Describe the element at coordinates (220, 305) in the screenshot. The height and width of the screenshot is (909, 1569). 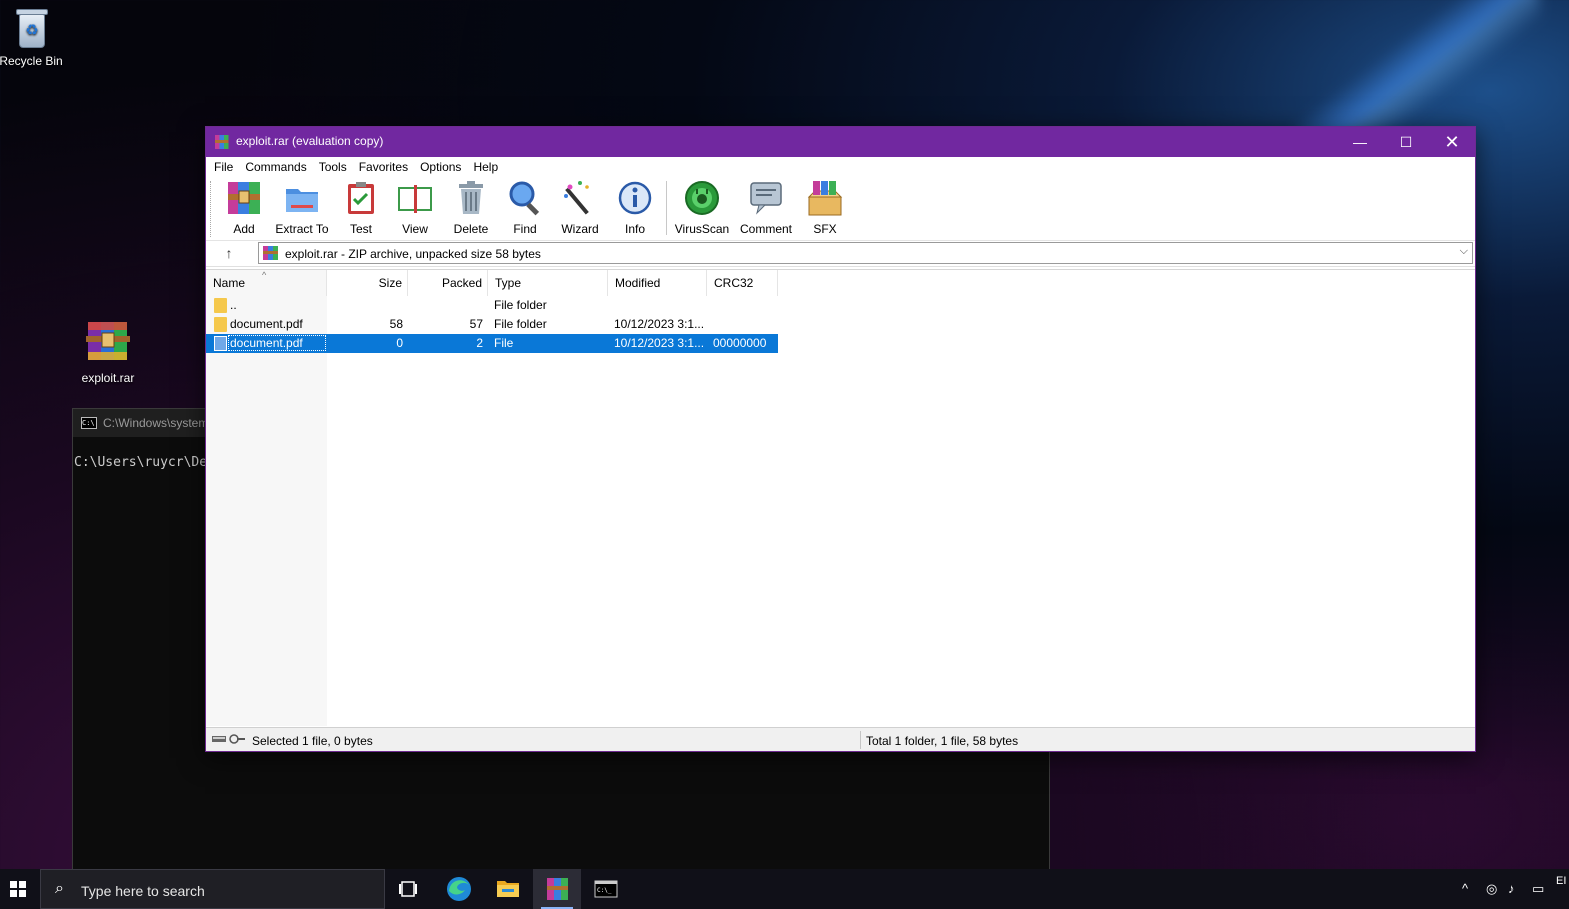
I see `folder-icon` at that location.